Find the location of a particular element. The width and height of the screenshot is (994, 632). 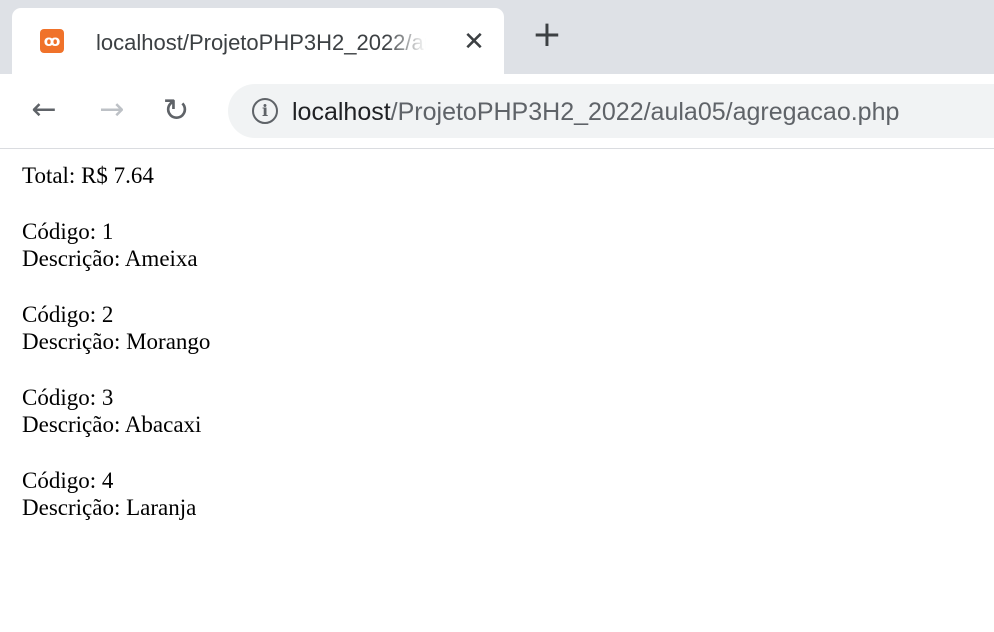

list-item: Código: 3 Descrição: Abacaxi is located at coordinates (502, 411).